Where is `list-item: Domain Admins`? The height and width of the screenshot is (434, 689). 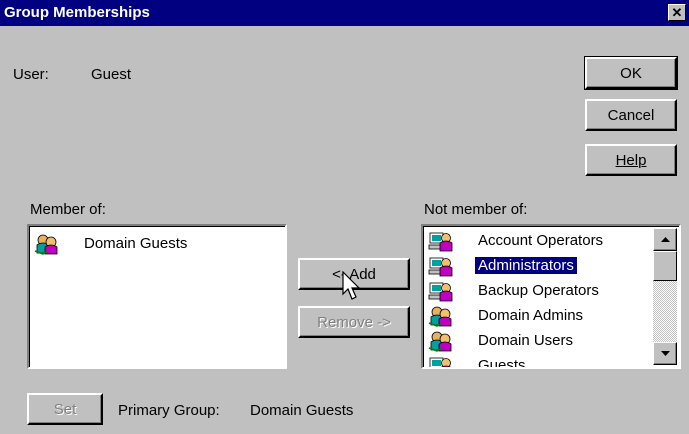
list-item: Domain Admins is located at coordinates (552, 315).